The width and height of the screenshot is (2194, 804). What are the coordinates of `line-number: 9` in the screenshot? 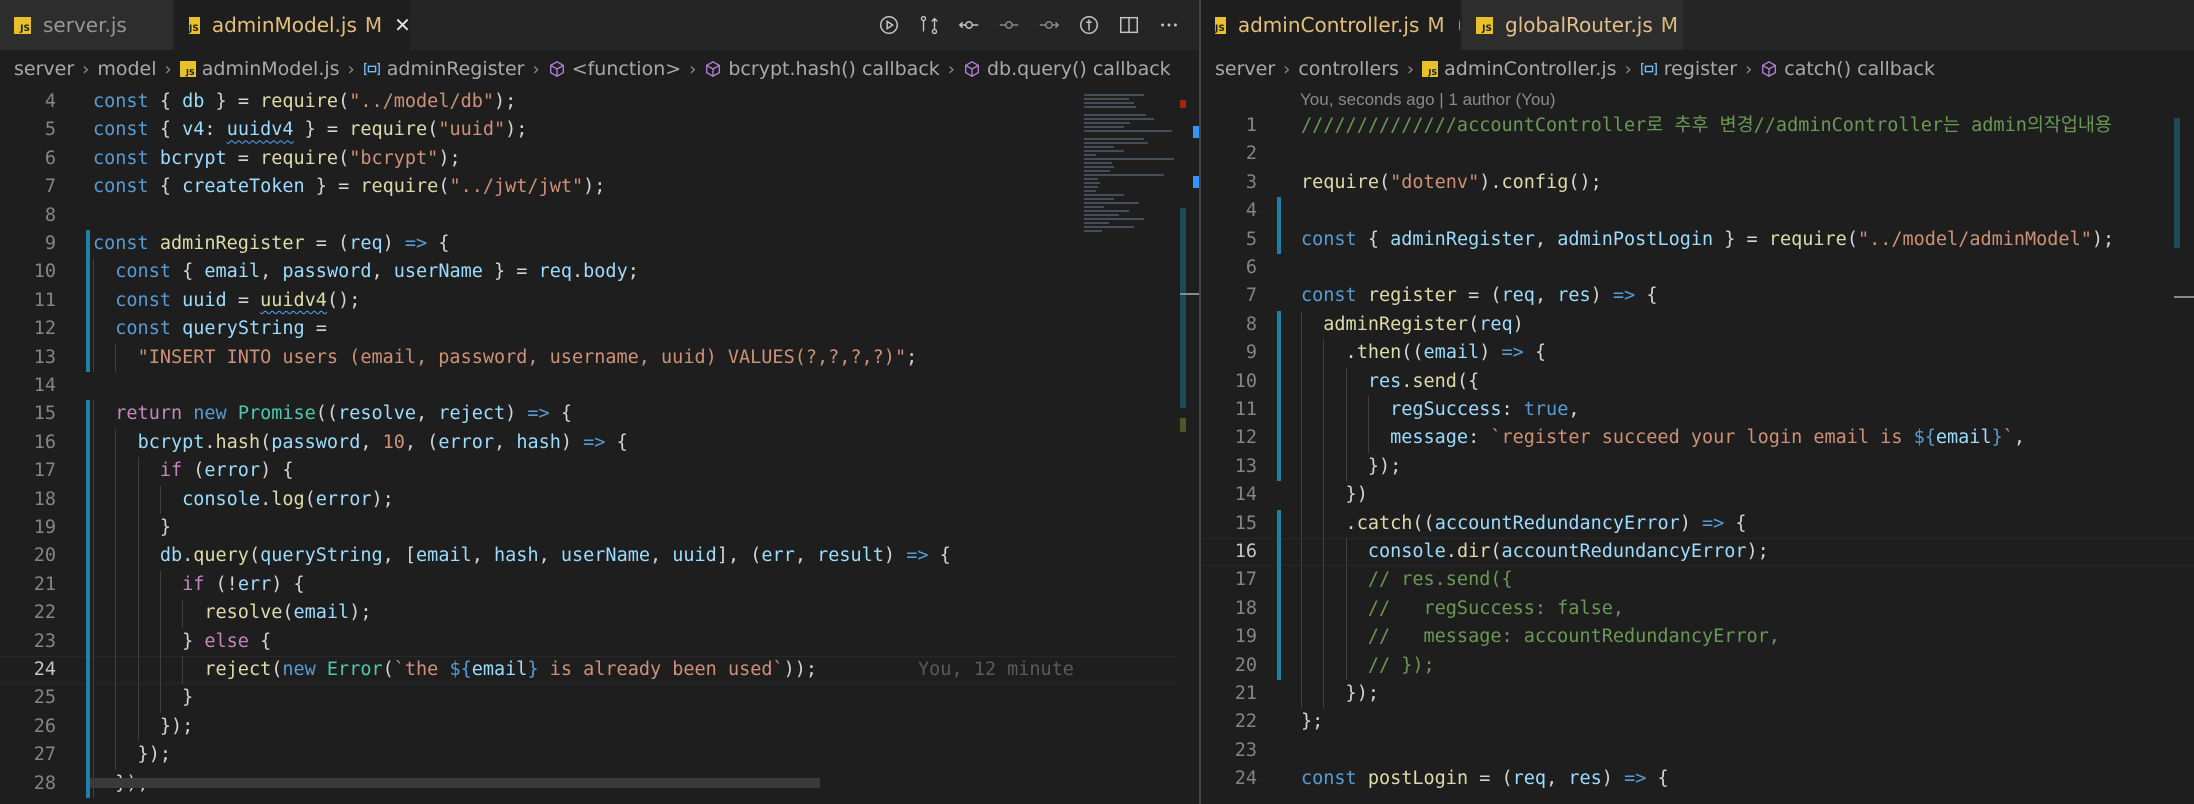 It's located at (28, 244).